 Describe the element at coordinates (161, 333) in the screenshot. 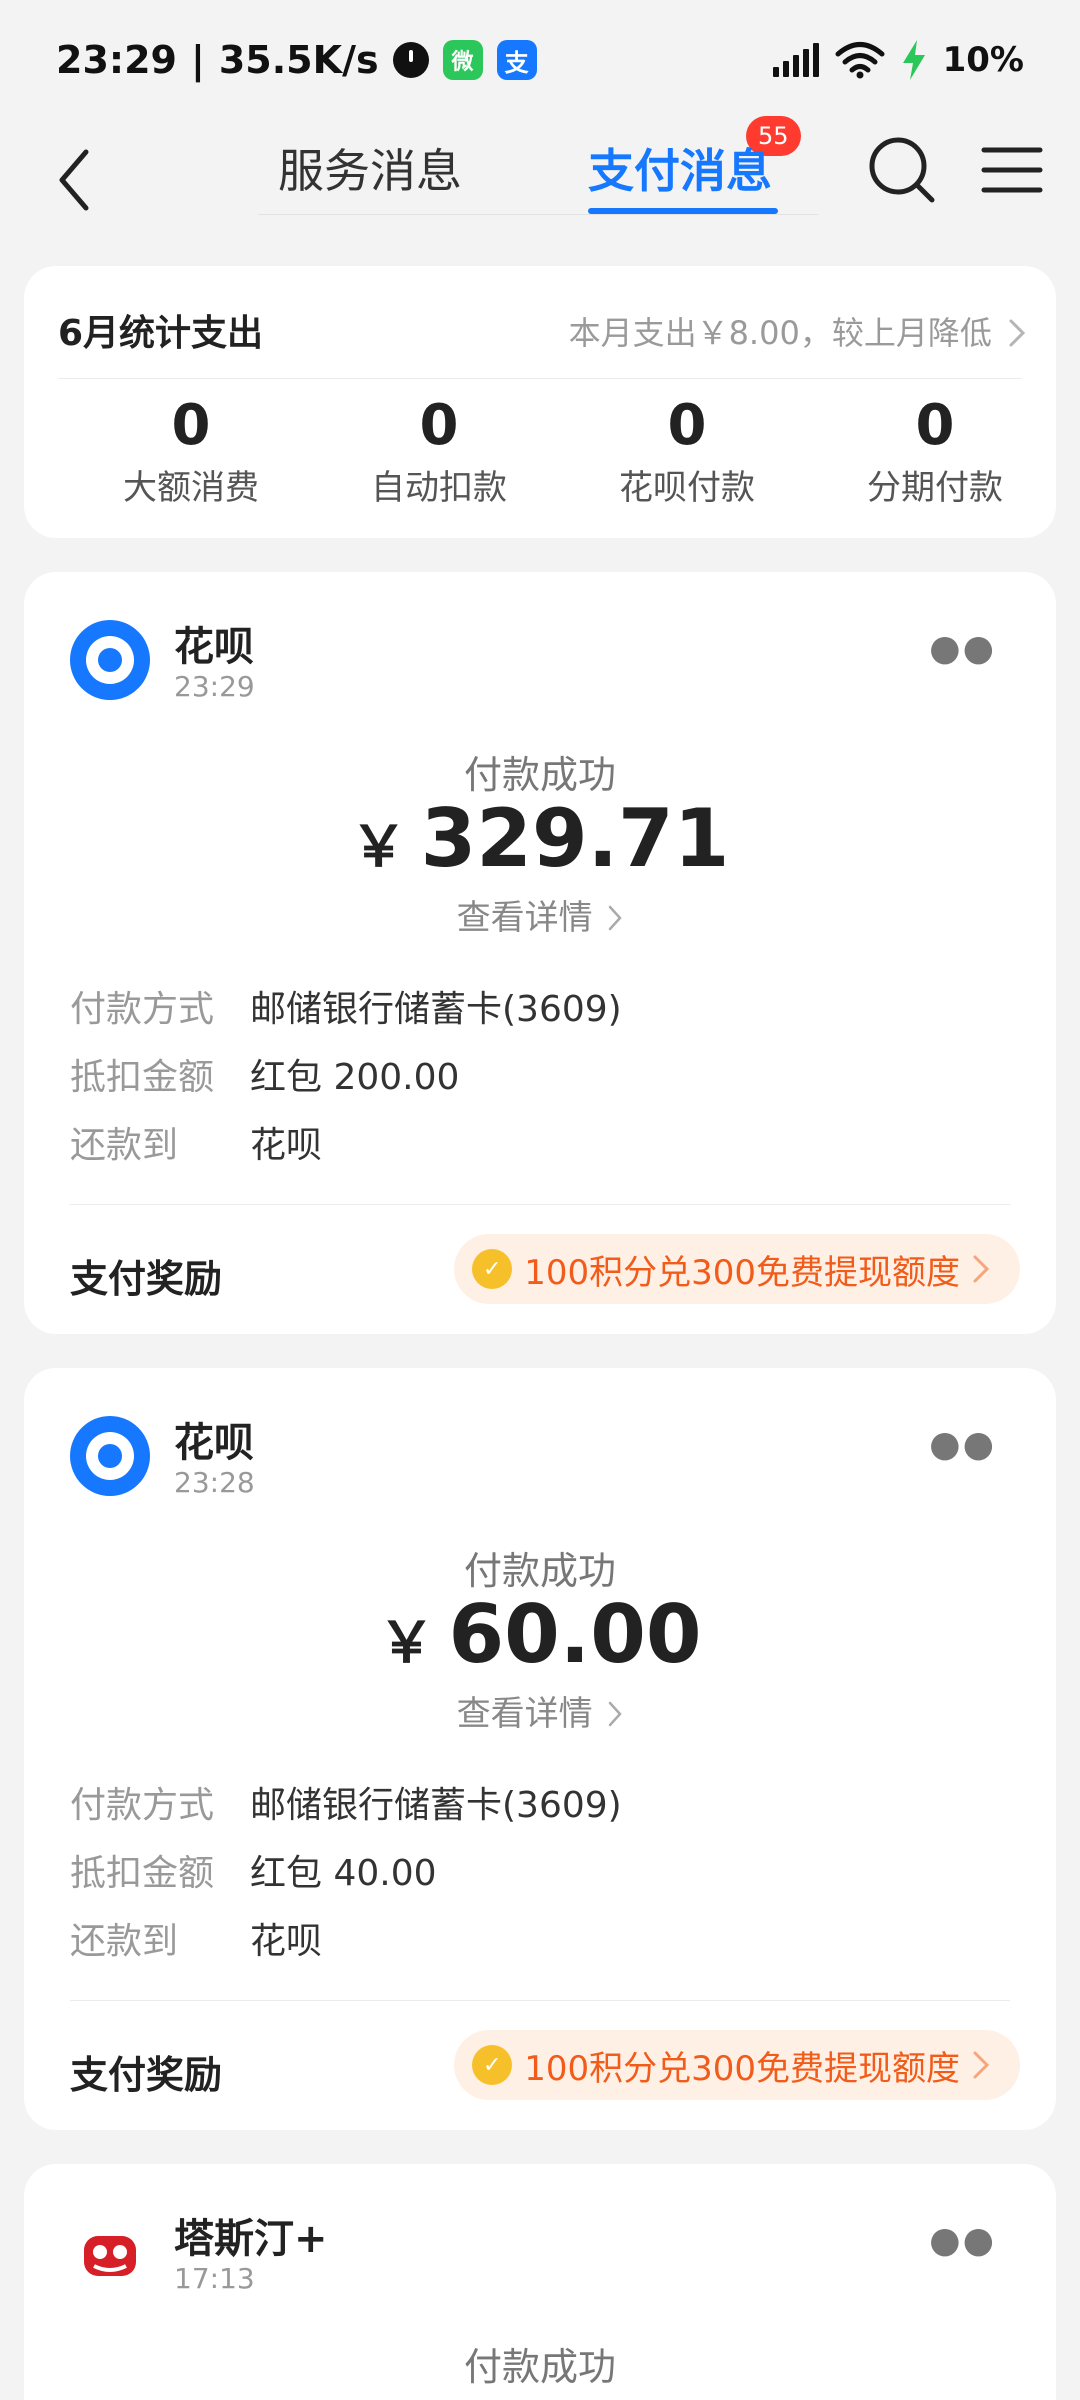

I see `summary-title: 6月统计支出` at that location.